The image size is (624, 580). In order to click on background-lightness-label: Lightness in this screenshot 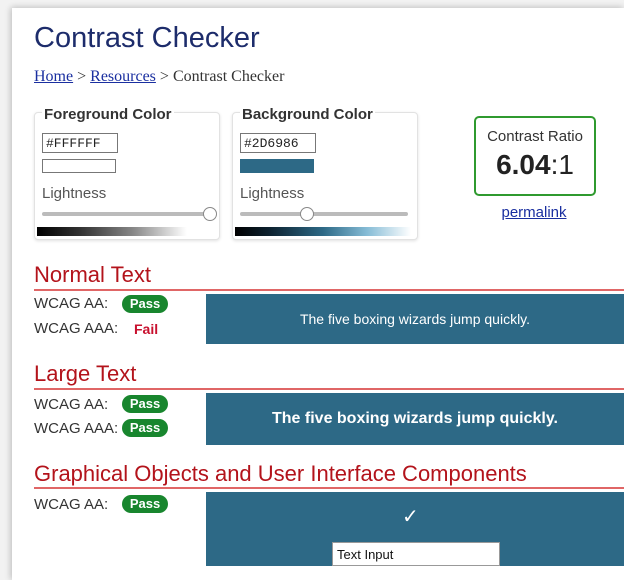, I will do `click(272, 193)`.